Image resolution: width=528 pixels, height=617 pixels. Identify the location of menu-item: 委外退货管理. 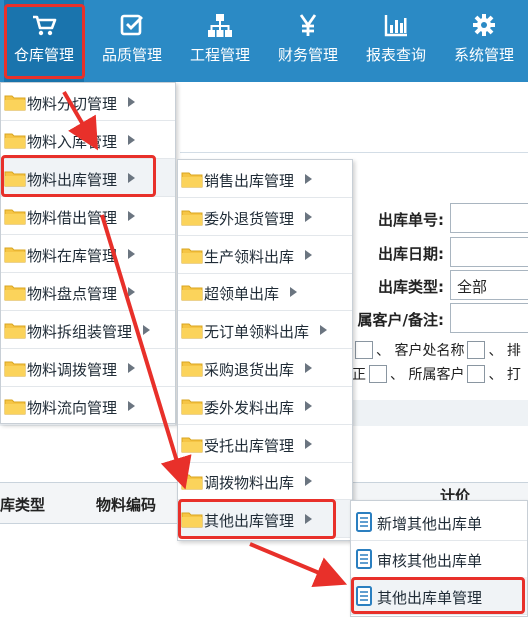
(265, 217).